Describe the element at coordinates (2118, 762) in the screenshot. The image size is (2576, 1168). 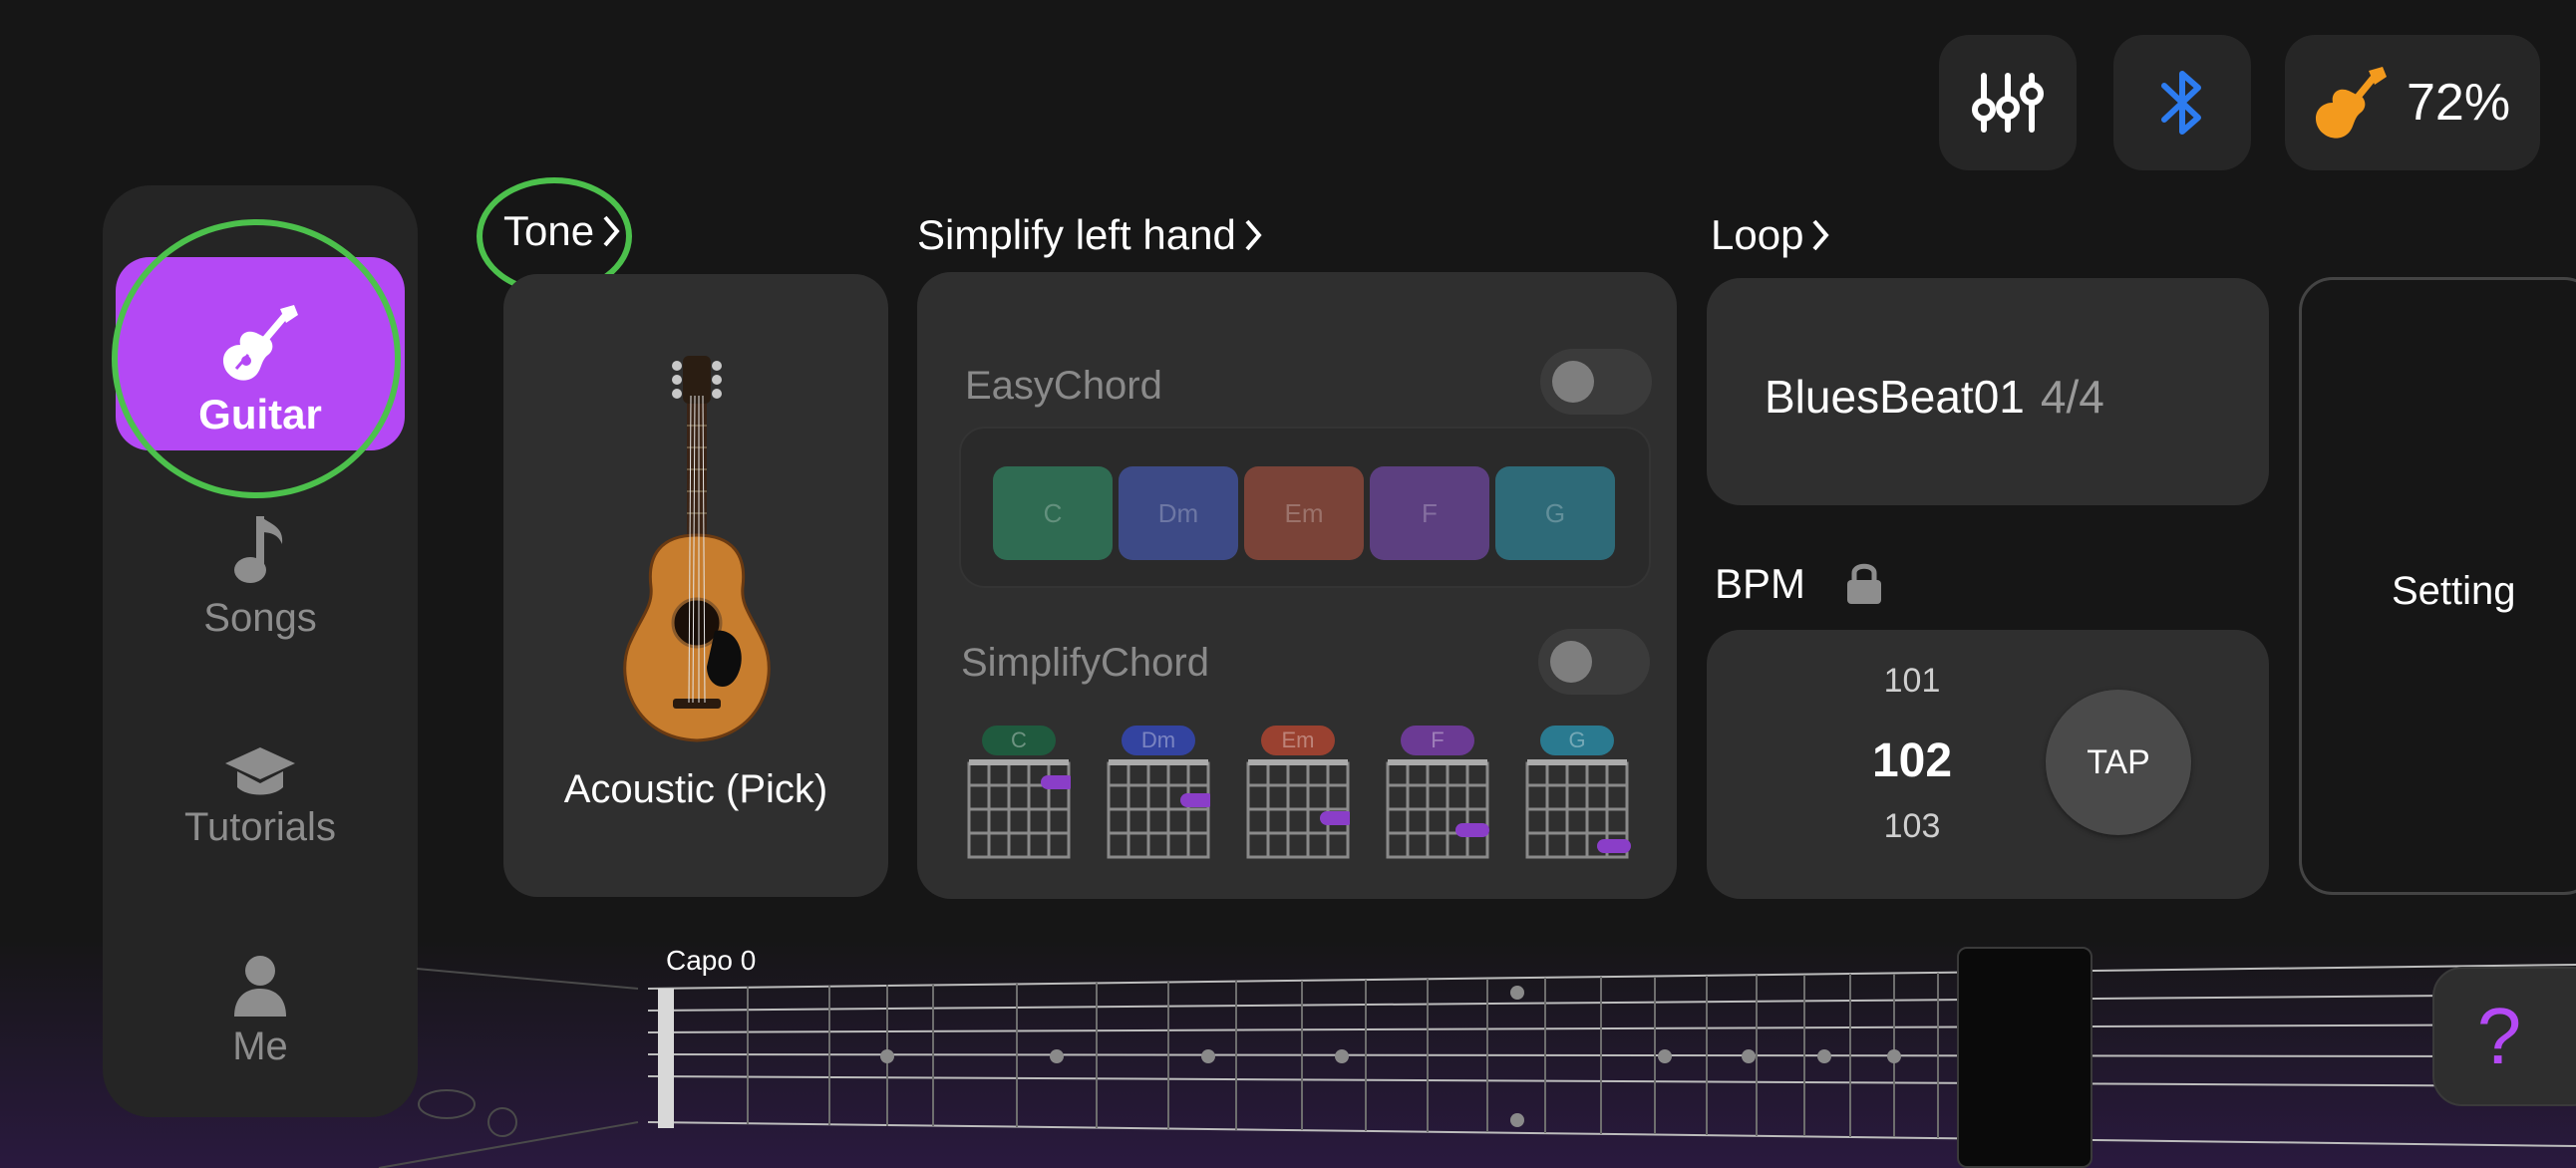
I see `tap-button: TAP` at that location.